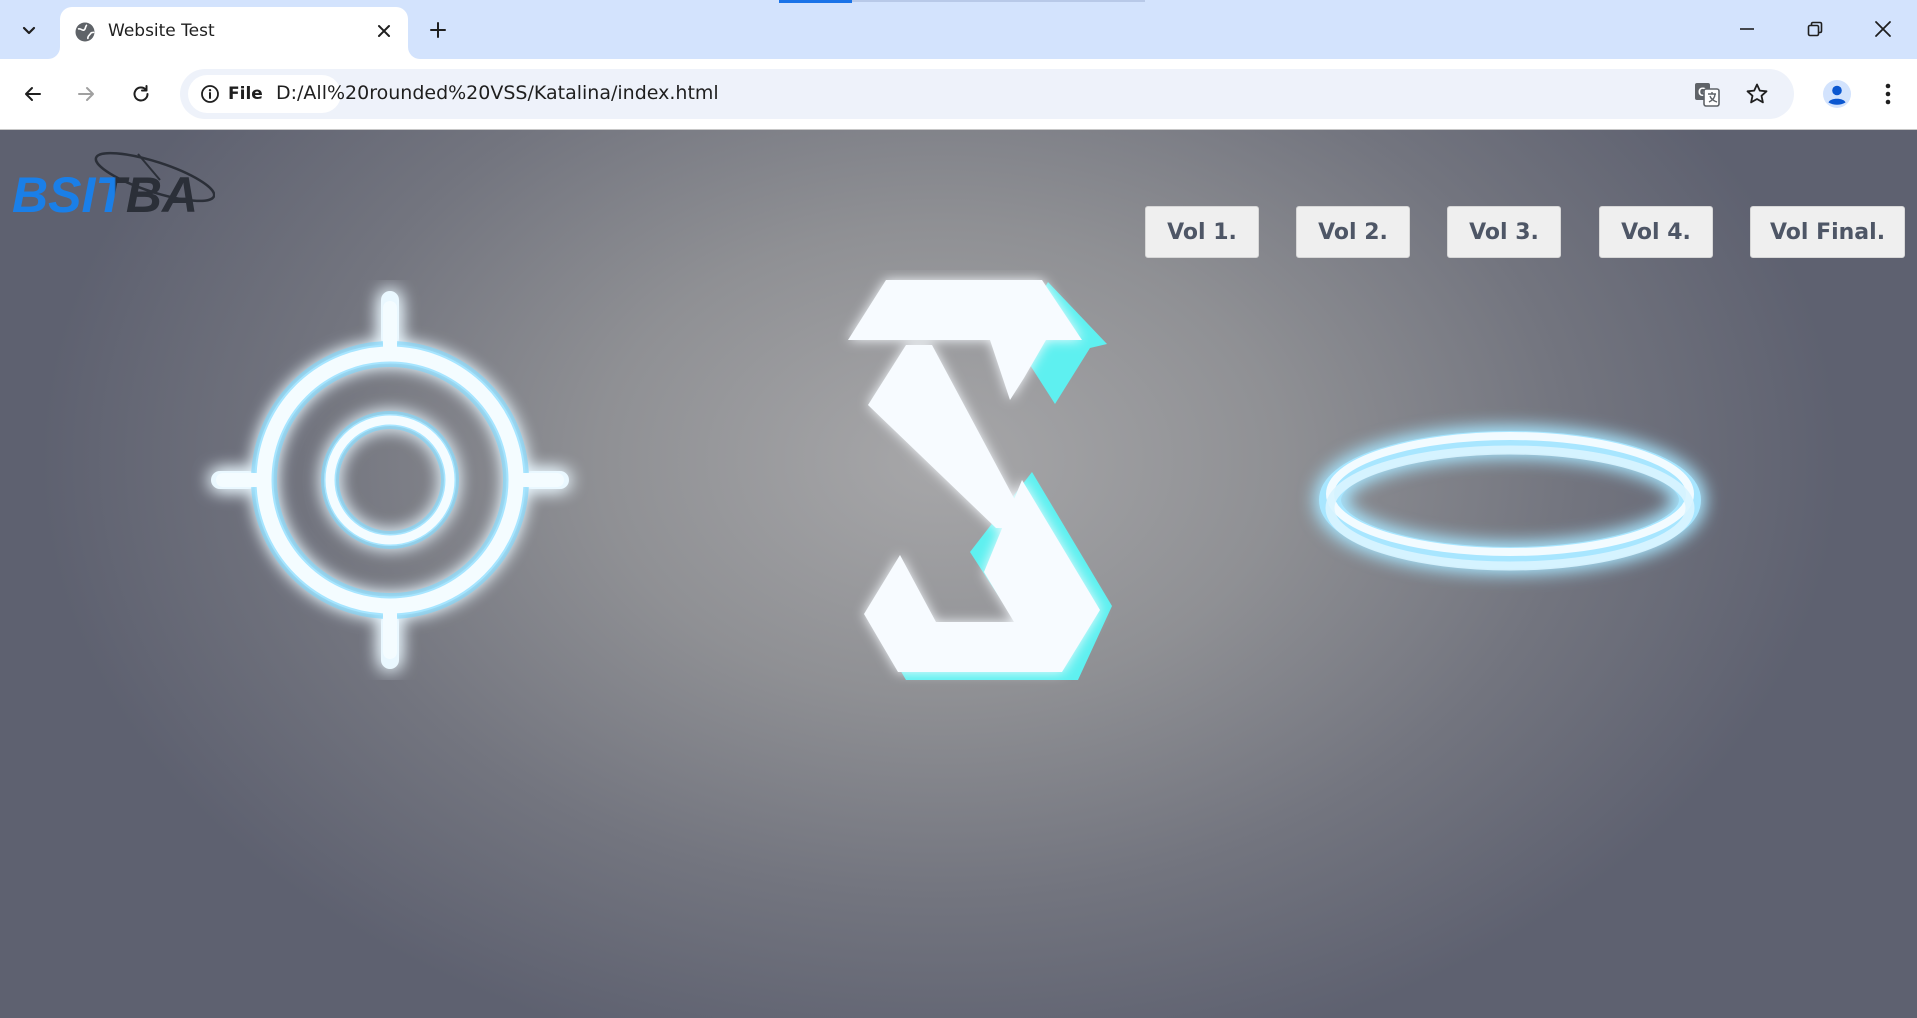 The image size is (1917, 1018). What do you see at coordinates (980, 480) in the screenshot?
I see `s-emblem-logo` at bounding box center [980, 480].